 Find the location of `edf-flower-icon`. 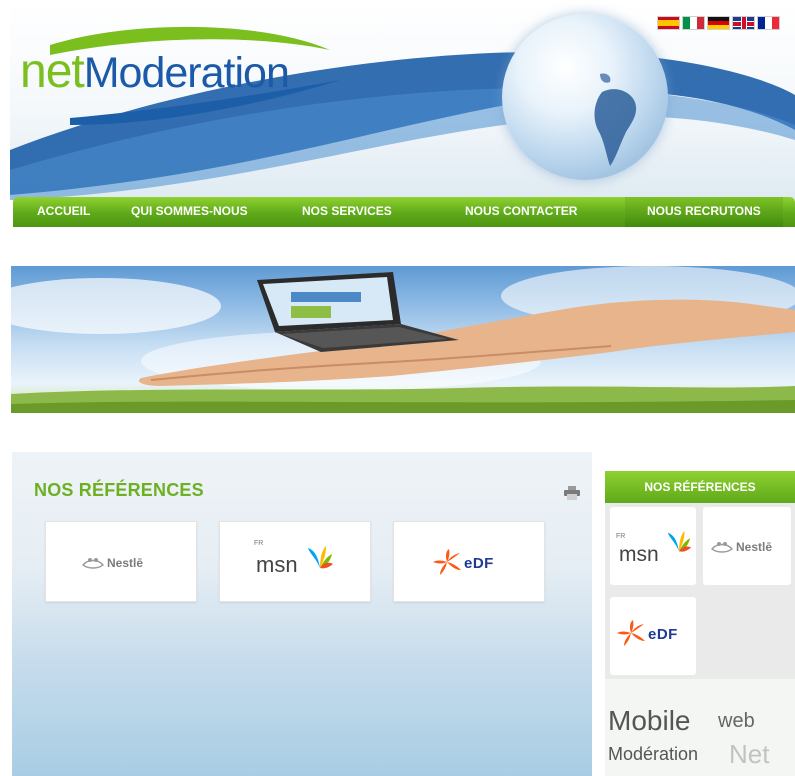

edf-flower-icon is located at coordinates (447, 562).